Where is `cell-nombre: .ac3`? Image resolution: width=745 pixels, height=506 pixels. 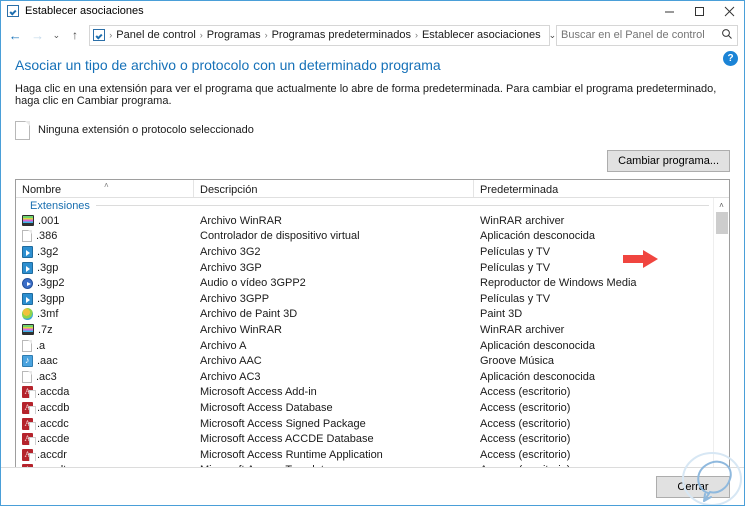
cell-nombre: .ac3 is located at coordinates (111, 376).